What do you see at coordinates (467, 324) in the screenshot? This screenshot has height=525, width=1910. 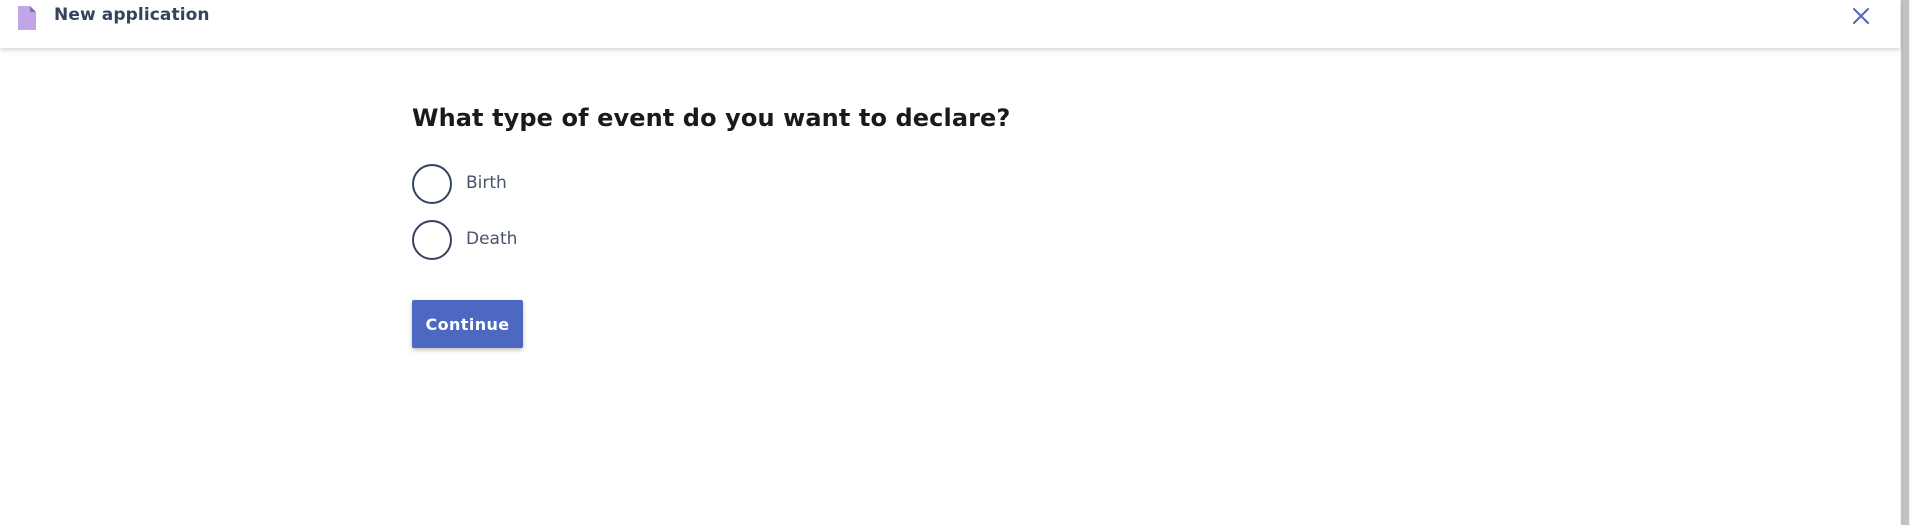 I see `continue-button: Continue` at bounding box center [467, 324].